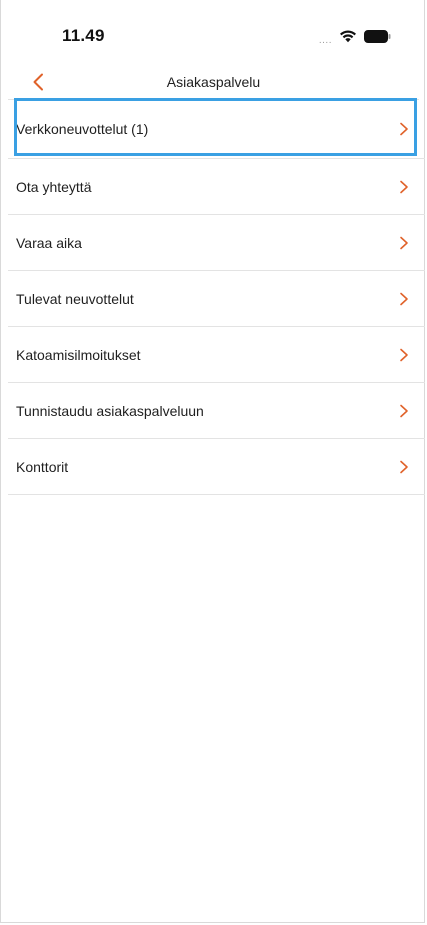 The height and width of the screenshot is (925, 427). What do you see at coordinates (216, 411) in the screenshot?
I see `menu-item-tunnistaudu-asiakaspalveluun: Tunnistaudu asiakaspalveluun` at bounding box center [216, 411].